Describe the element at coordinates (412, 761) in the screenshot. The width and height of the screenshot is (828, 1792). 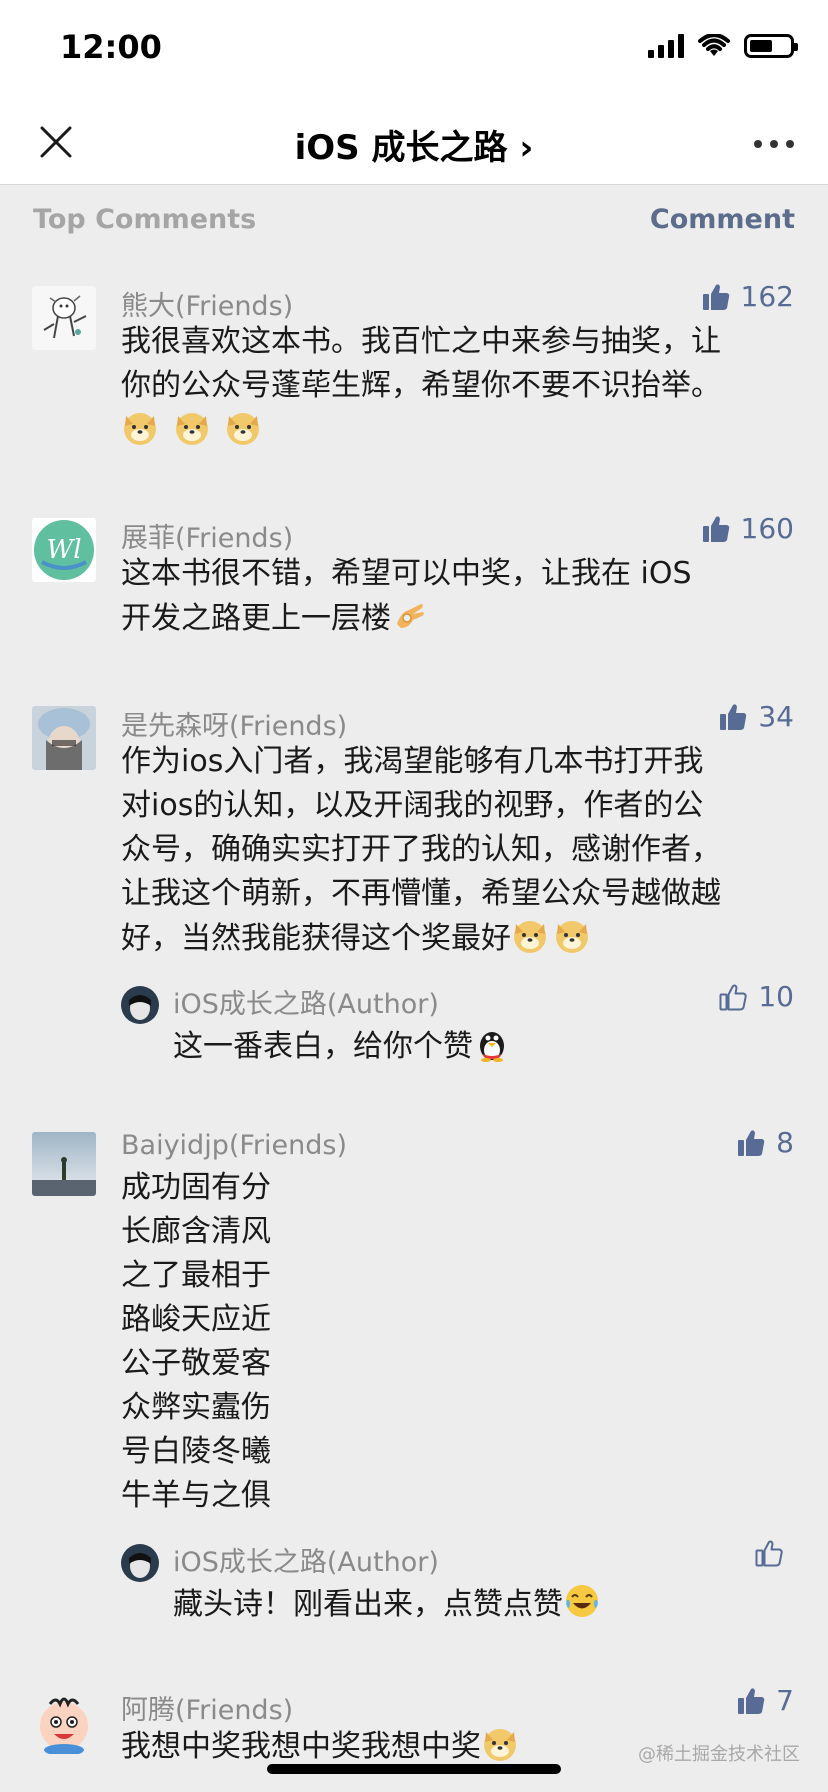
I see `comment-line: 作为ios入门者，我渴望能够有几本书打开我` at that location.